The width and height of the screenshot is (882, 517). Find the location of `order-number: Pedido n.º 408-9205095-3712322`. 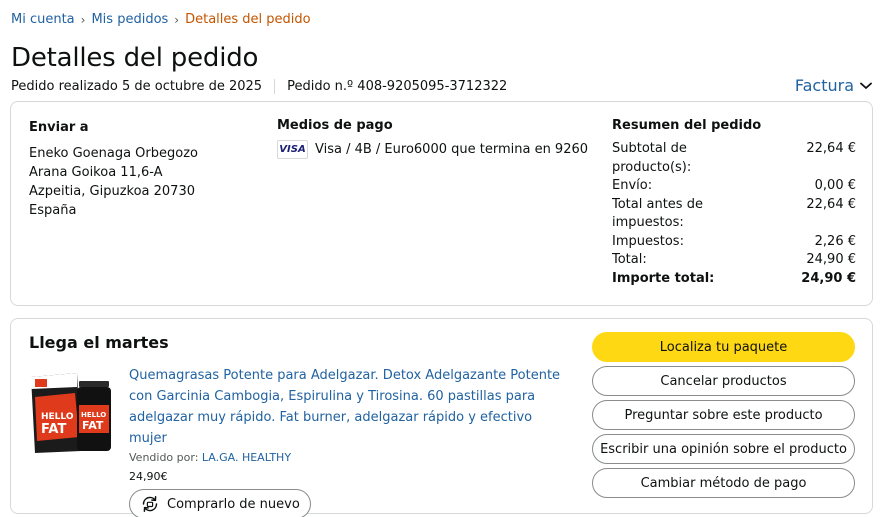

order-number: Pedido n.º 408-9205095-3712322 is located at coordinates (397, 86).